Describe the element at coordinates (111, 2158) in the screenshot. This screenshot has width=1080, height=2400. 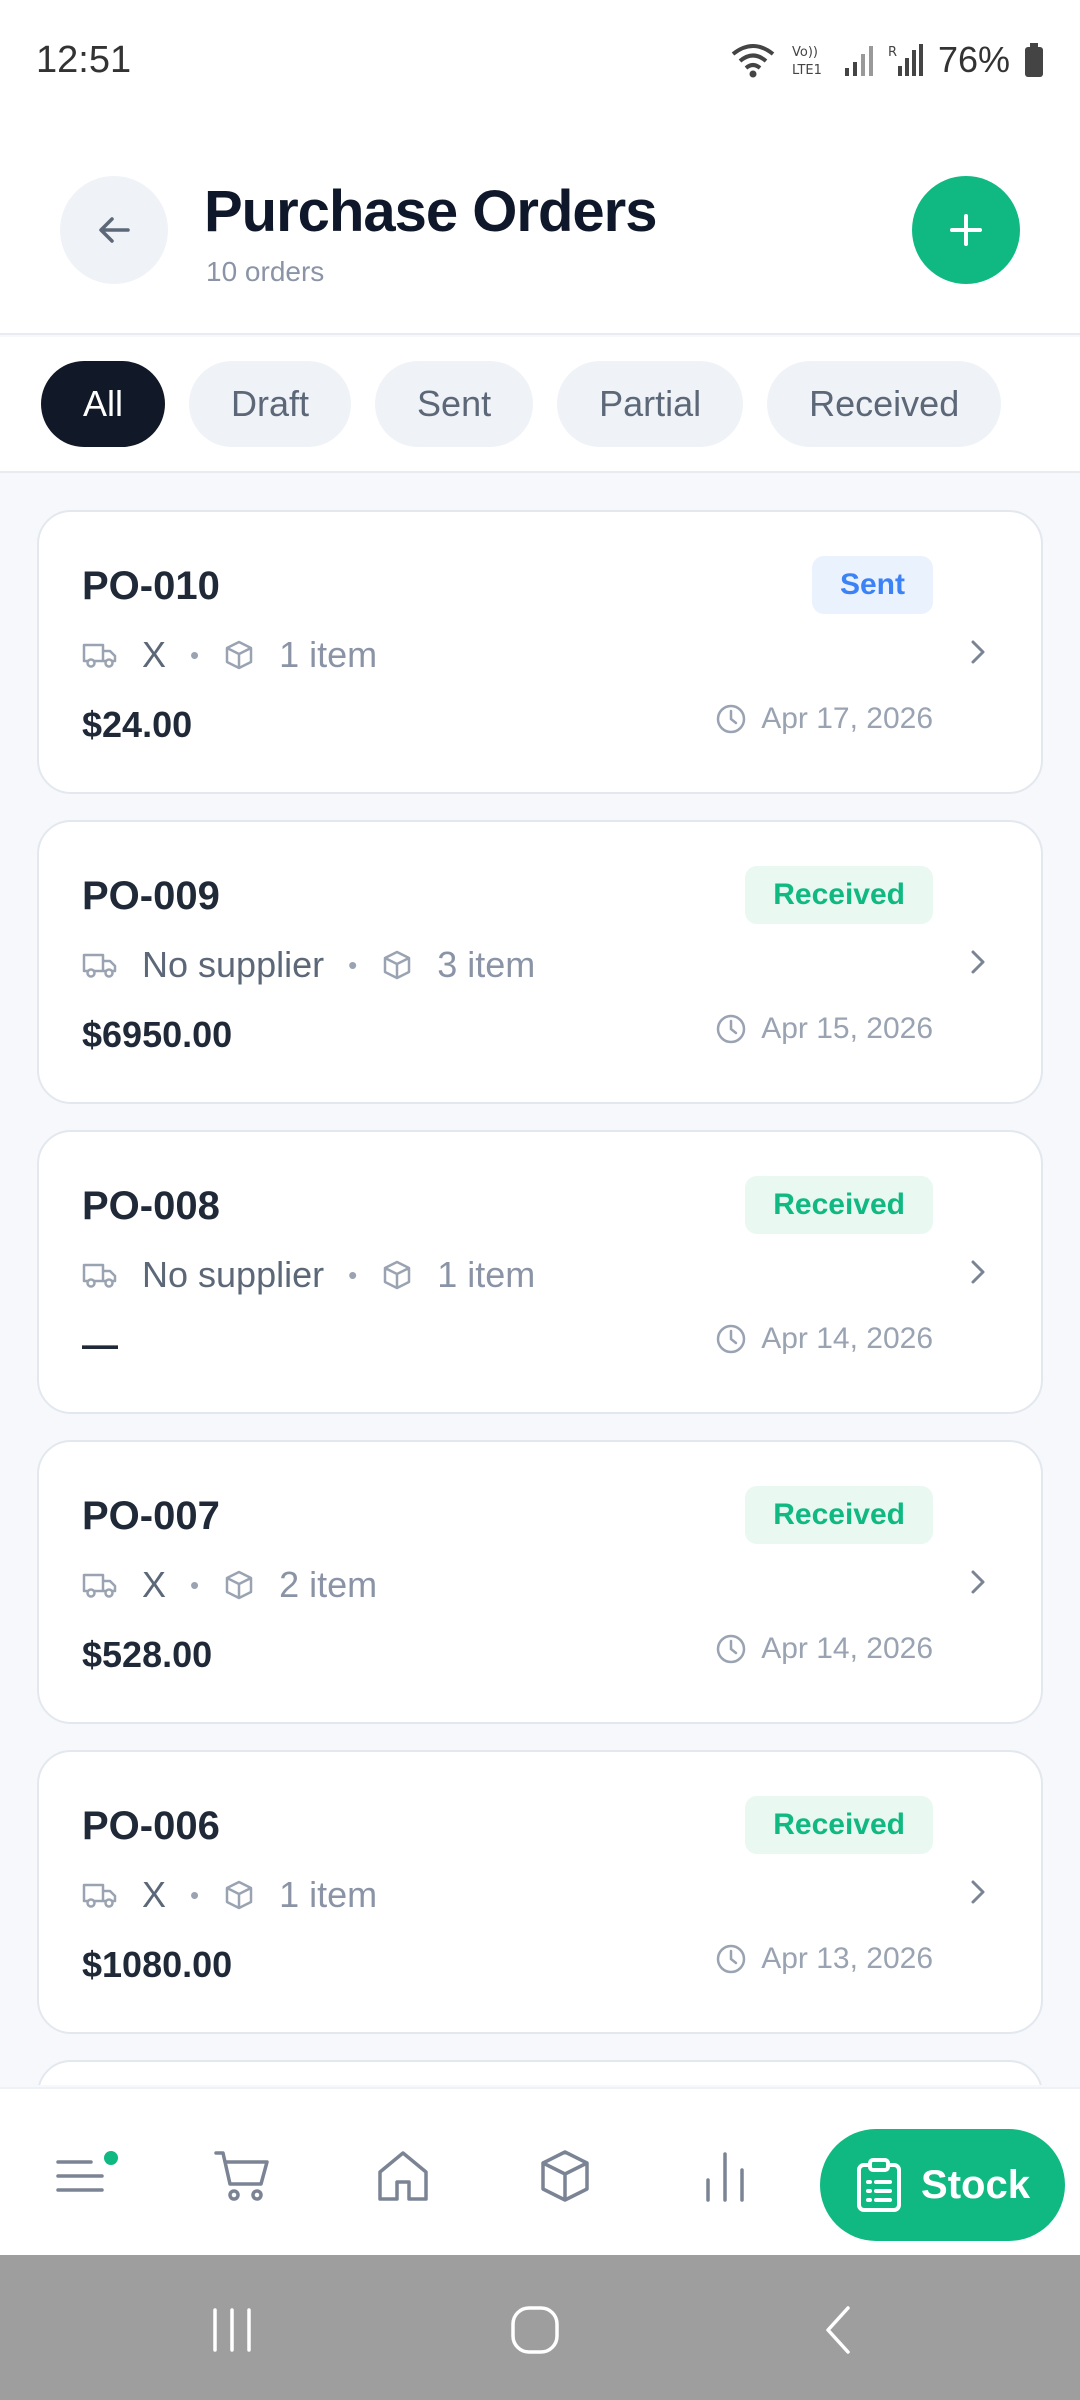
I see `notification-dot` at that location.